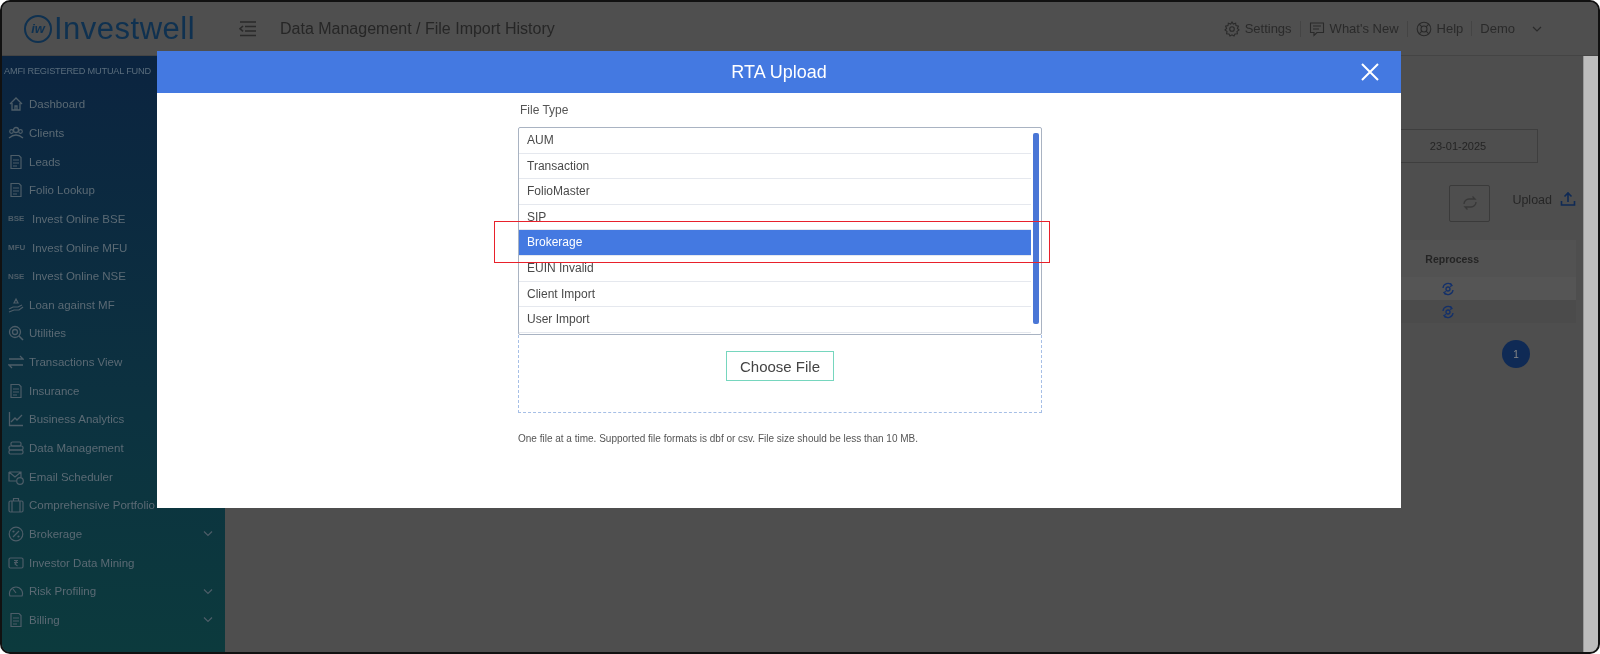 Image resolution: width=1600 pixels, height=654 pixels. Describe the element at coordinates (1370, 72) in the screenshot. I see `close-button` at that location.